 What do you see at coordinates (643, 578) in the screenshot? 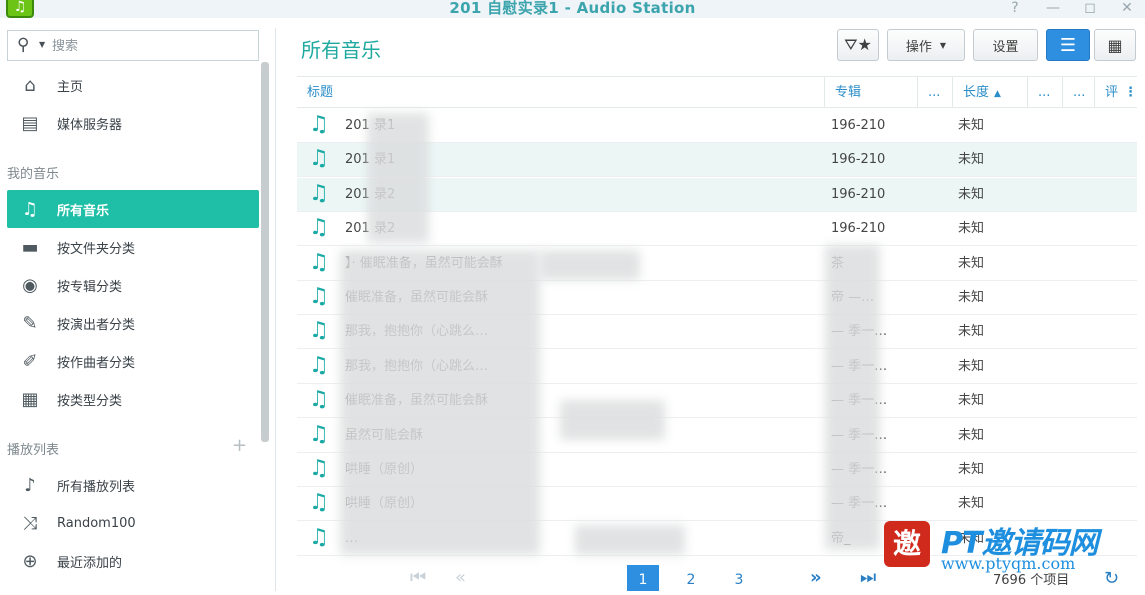
I see `page-button: 1` at bounding box center [643, 578].